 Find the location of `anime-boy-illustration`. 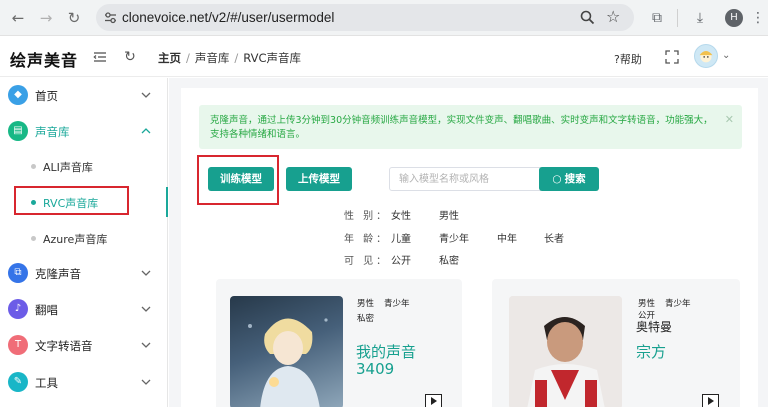

anime-boy-illustration is located at coordinates (288, 362).